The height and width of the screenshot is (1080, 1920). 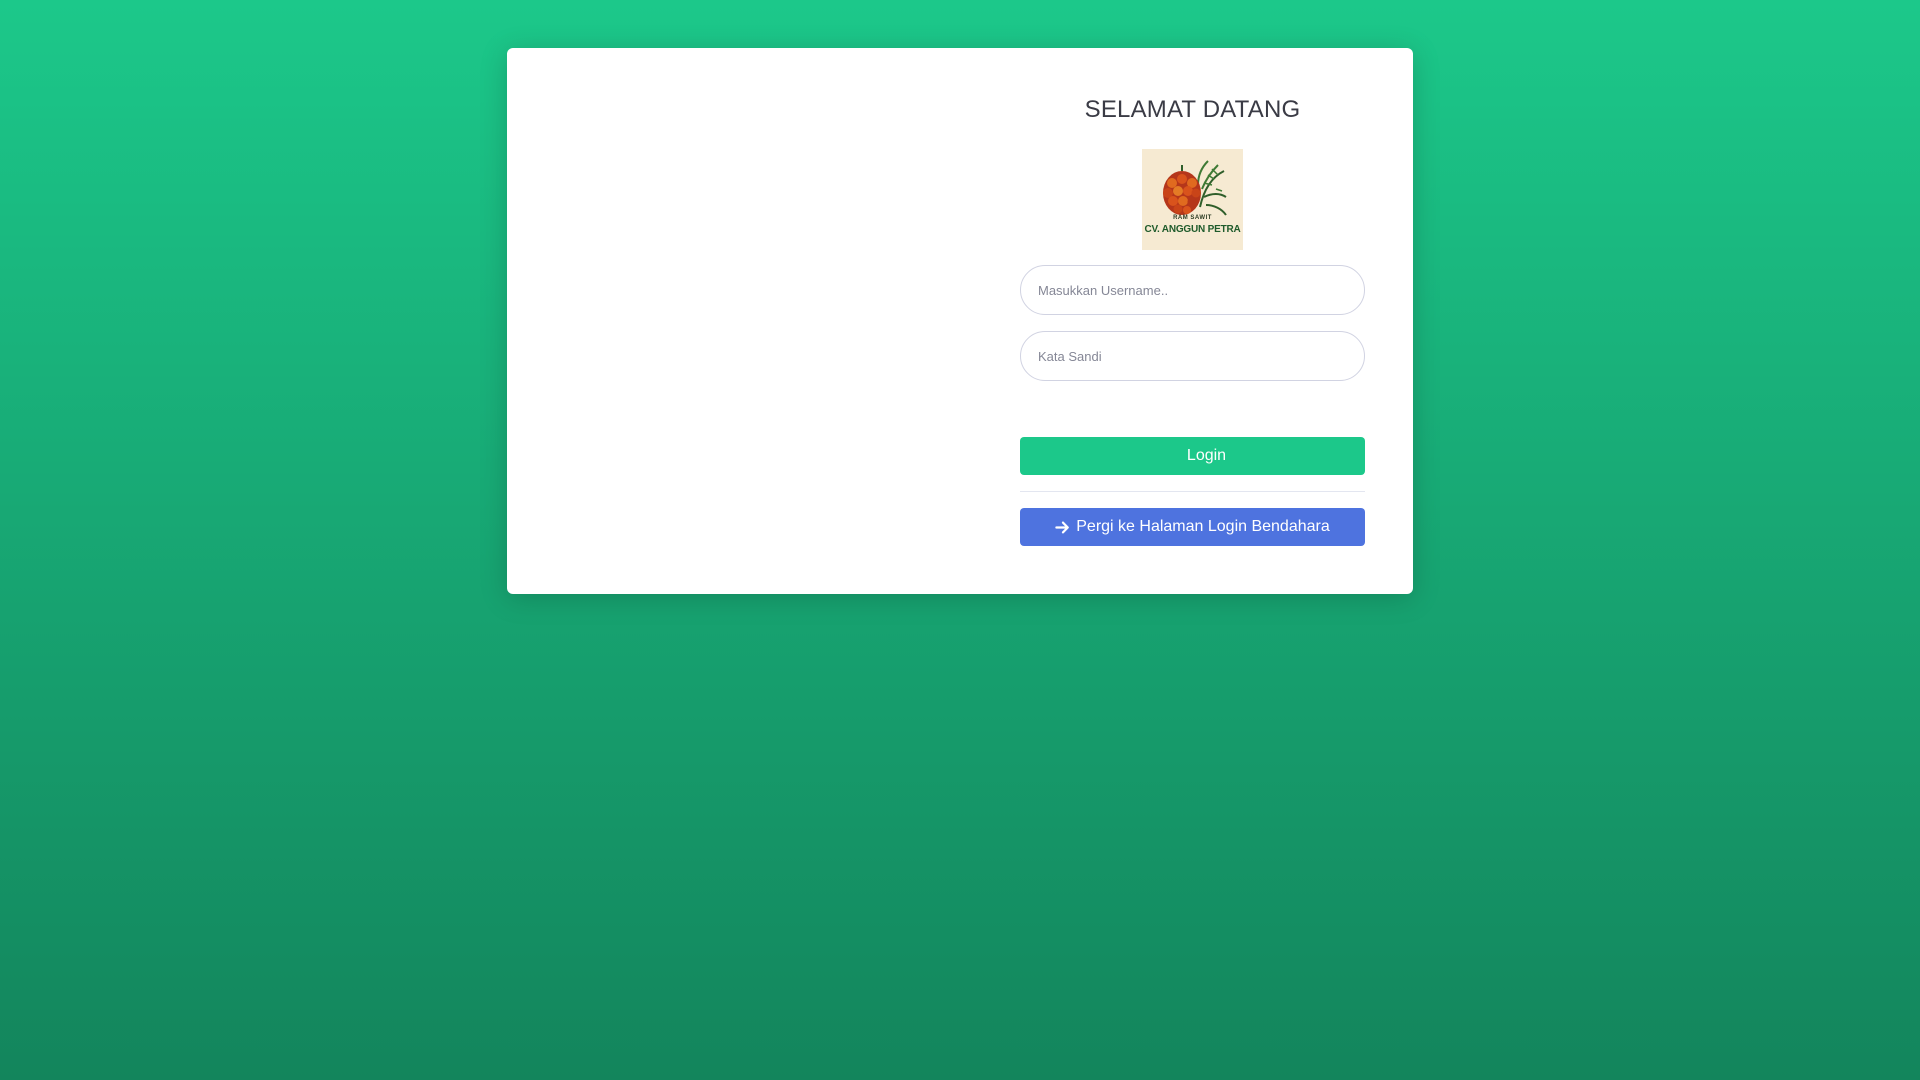 What do you see at coordinates (1062, 527) in the screenshot?
I see `arrow-right-icon` at bounding box center [1062, 527].